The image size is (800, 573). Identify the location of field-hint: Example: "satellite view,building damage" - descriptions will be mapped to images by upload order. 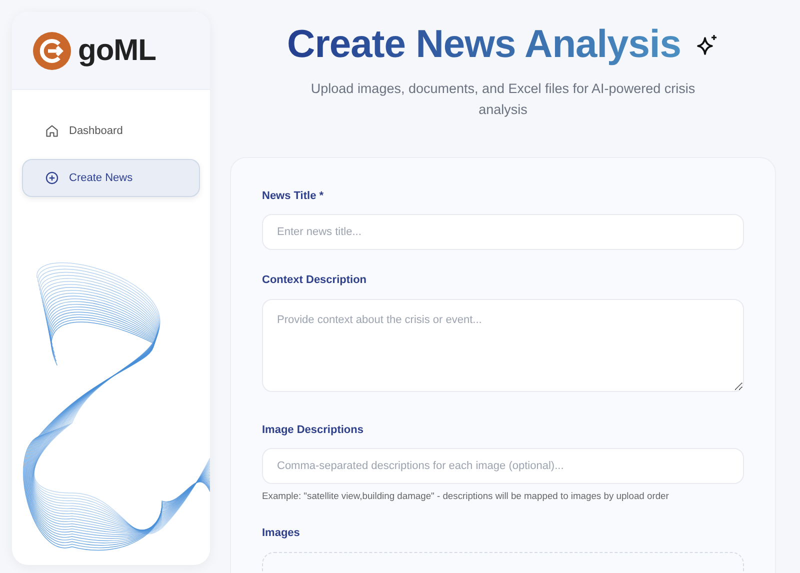
(466, 496).